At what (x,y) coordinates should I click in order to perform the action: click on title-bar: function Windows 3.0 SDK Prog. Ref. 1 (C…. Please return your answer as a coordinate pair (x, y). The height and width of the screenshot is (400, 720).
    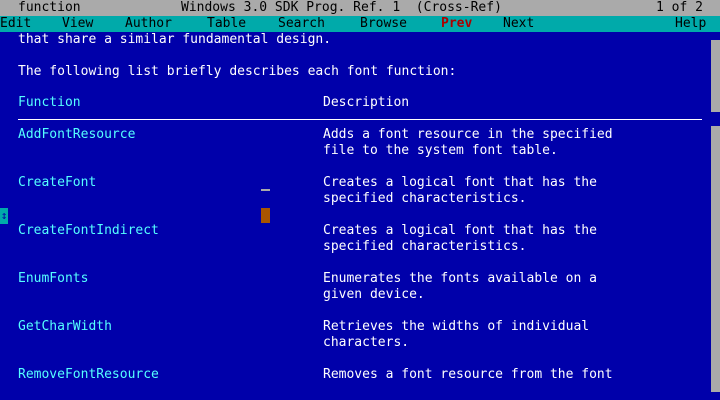
    Looking at the image, I should click on (360, 8).